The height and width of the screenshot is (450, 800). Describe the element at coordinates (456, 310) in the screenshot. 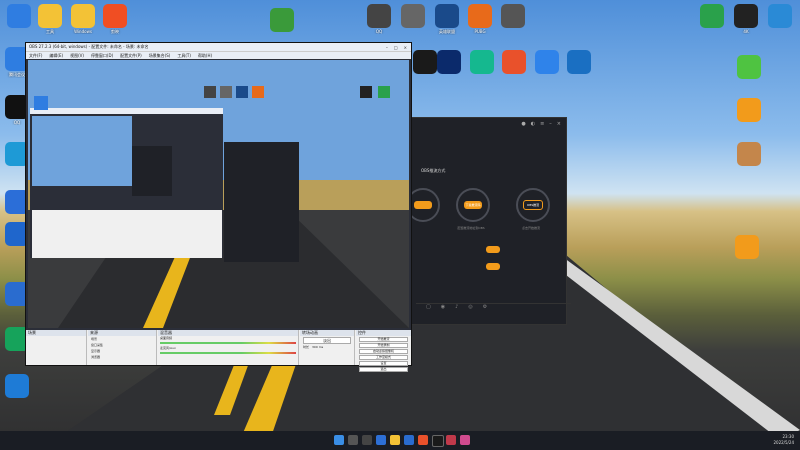

I see `mic-icon: ♪` at that location.